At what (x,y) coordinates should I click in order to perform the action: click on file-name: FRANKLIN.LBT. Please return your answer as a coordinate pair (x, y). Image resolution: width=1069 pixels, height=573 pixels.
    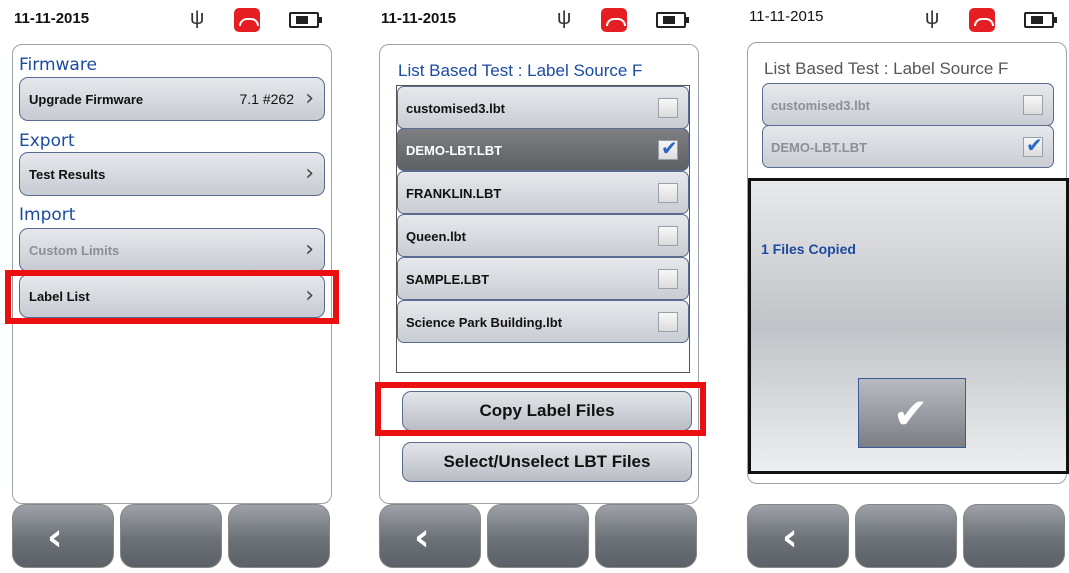
    Looking at the image, I should click on (454, 193).